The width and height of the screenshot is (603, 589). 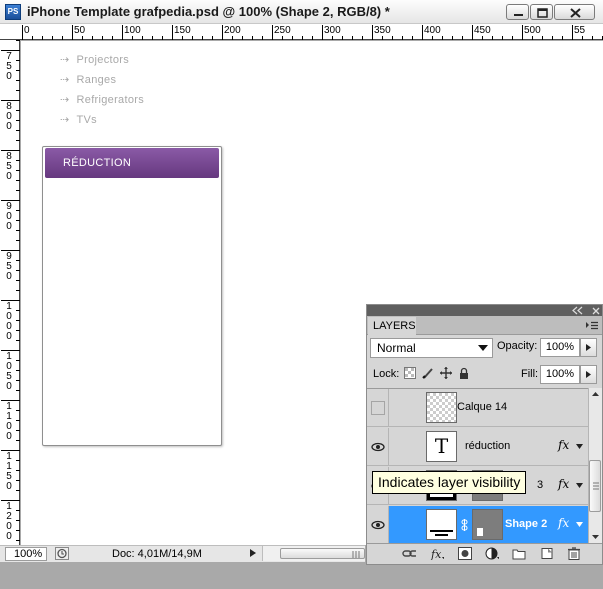 I want to click on lock-position-move-icon, so click(x=446, y=373).